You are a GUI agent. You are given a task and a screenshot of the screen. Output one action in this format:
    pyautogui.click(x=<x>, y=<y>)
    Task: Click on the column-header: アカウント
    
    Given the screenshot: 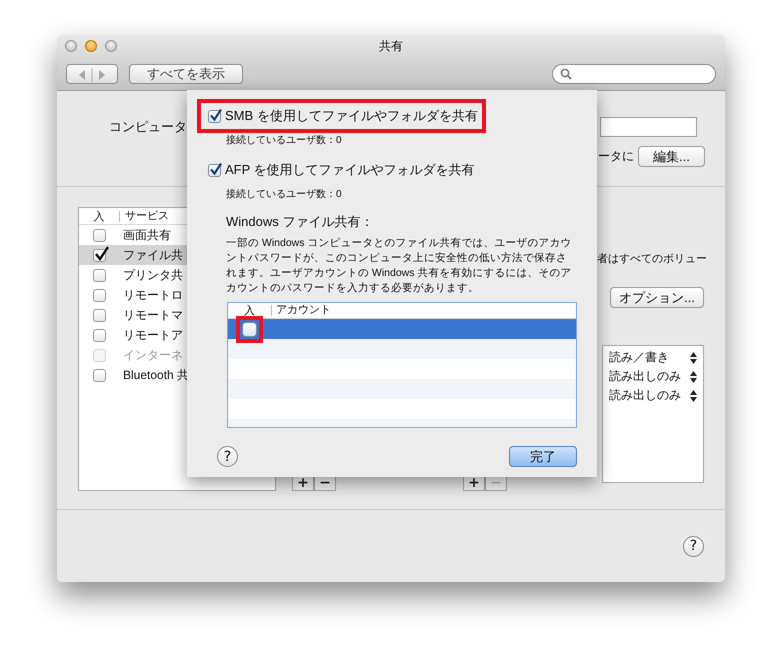 What is the action you would take?
    pyautogui.click(x=301, y=310)
    